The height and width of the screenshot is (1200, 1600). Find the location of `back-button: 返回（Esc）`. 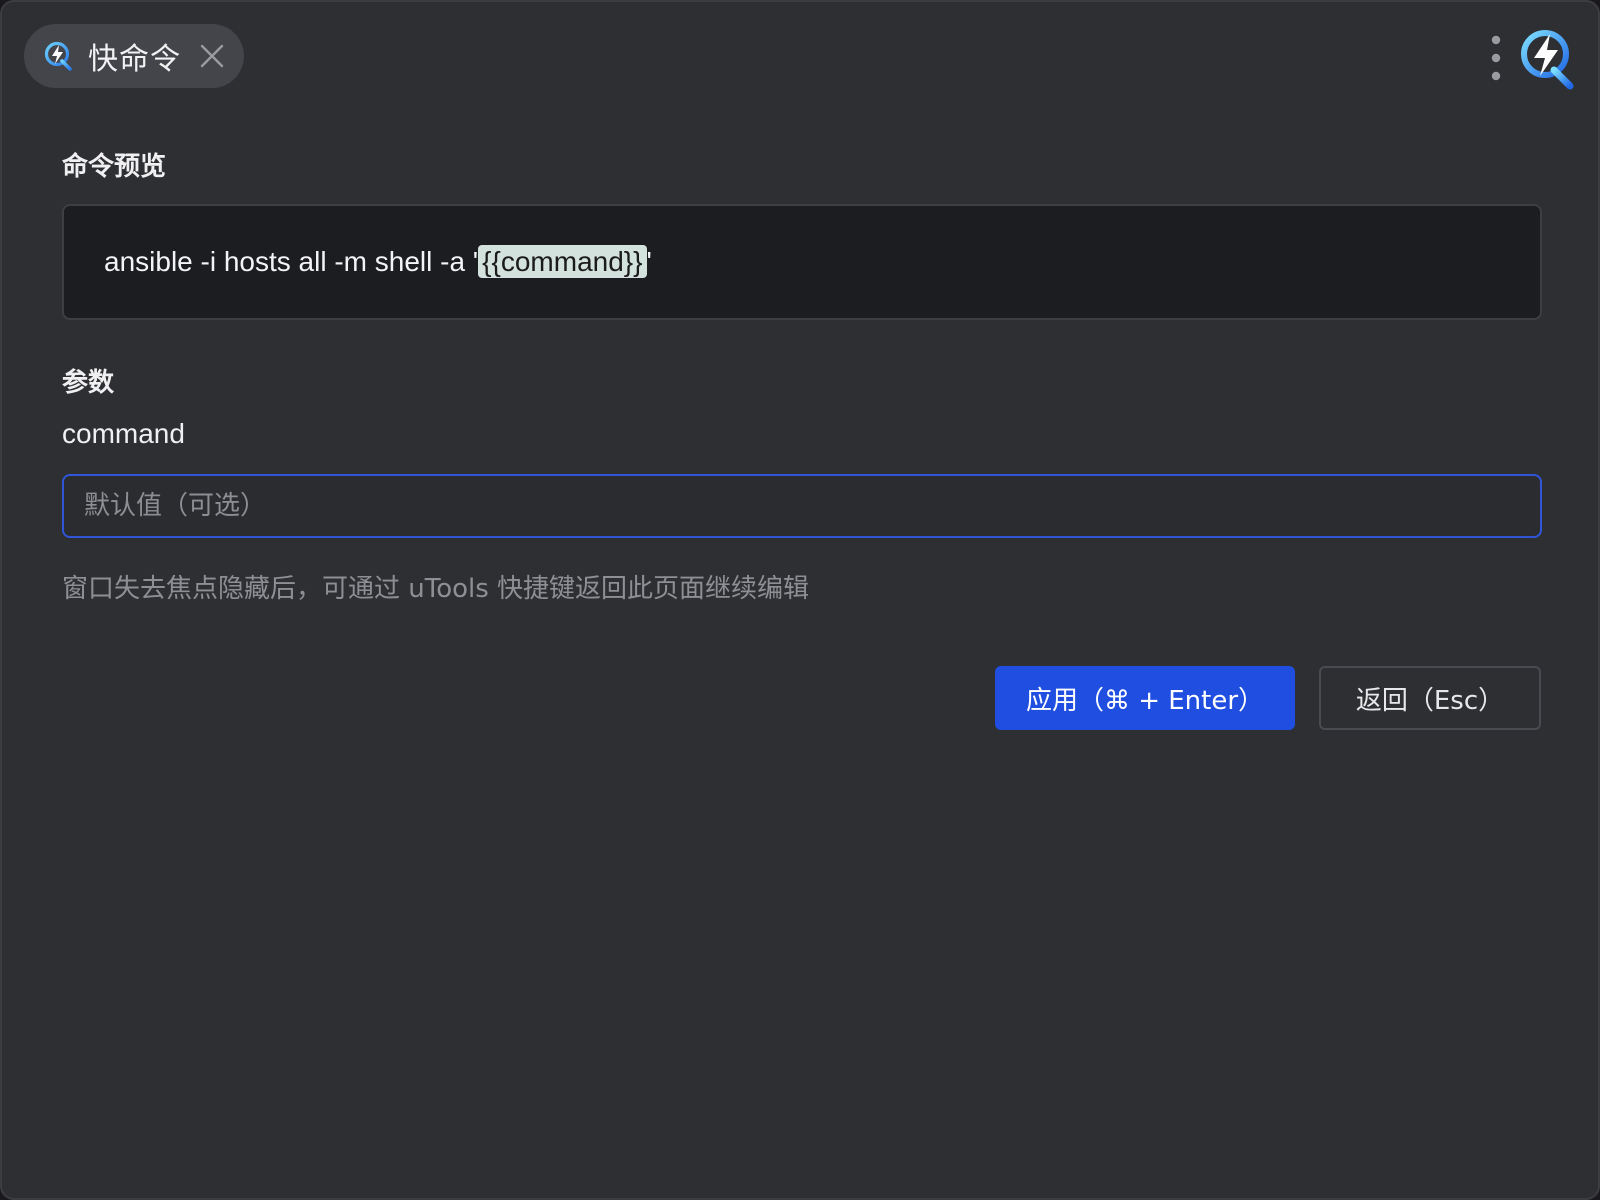

back-button: 返回（Esc） is located at coordinates (1430, 698).